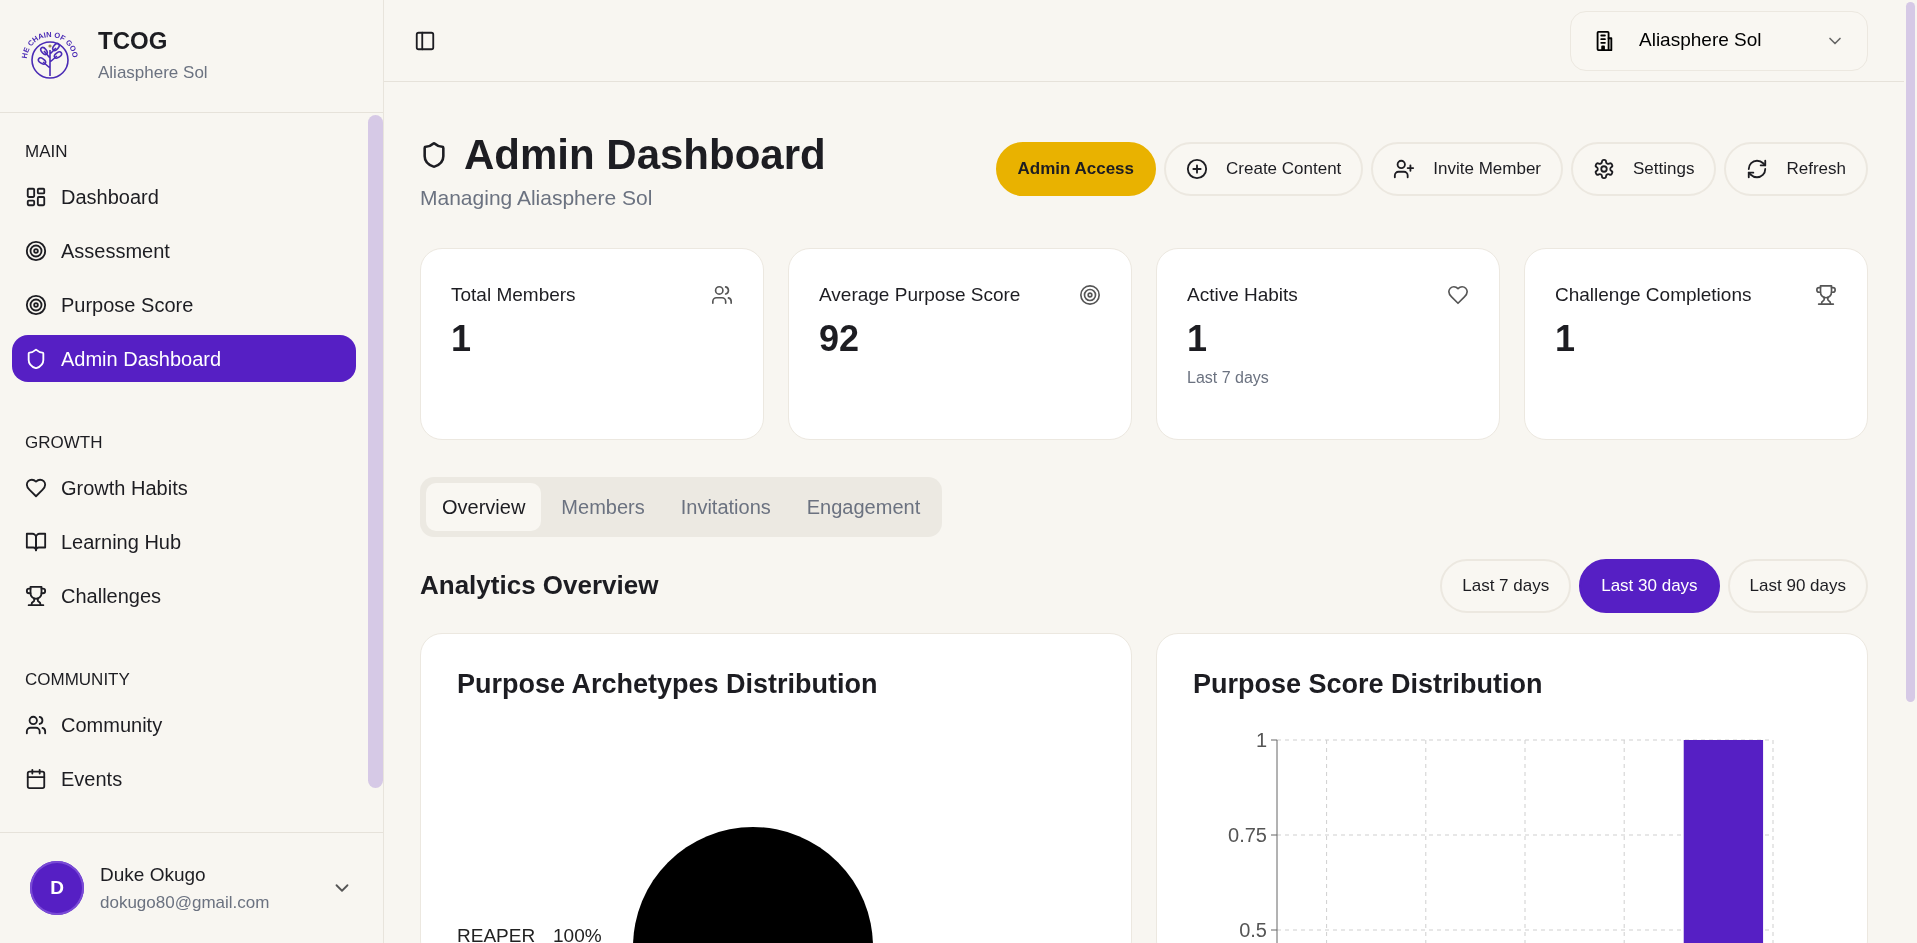 Image resolution: width=1917 pixels, height=943 pixels. Describe the element at coordinates (840, 339) in the screenshot. I see `stat-value: 92` at that location.